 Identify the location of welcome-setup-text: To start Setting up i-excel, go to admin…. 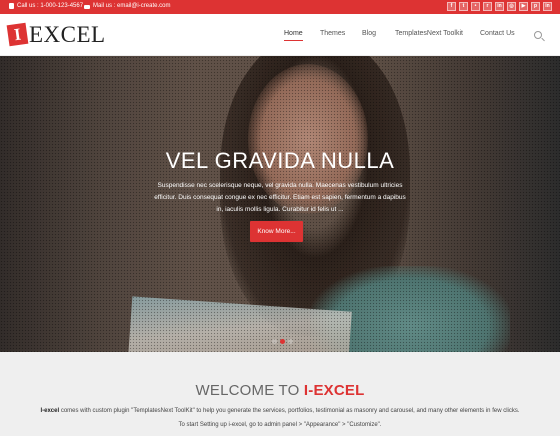
(280, 425).